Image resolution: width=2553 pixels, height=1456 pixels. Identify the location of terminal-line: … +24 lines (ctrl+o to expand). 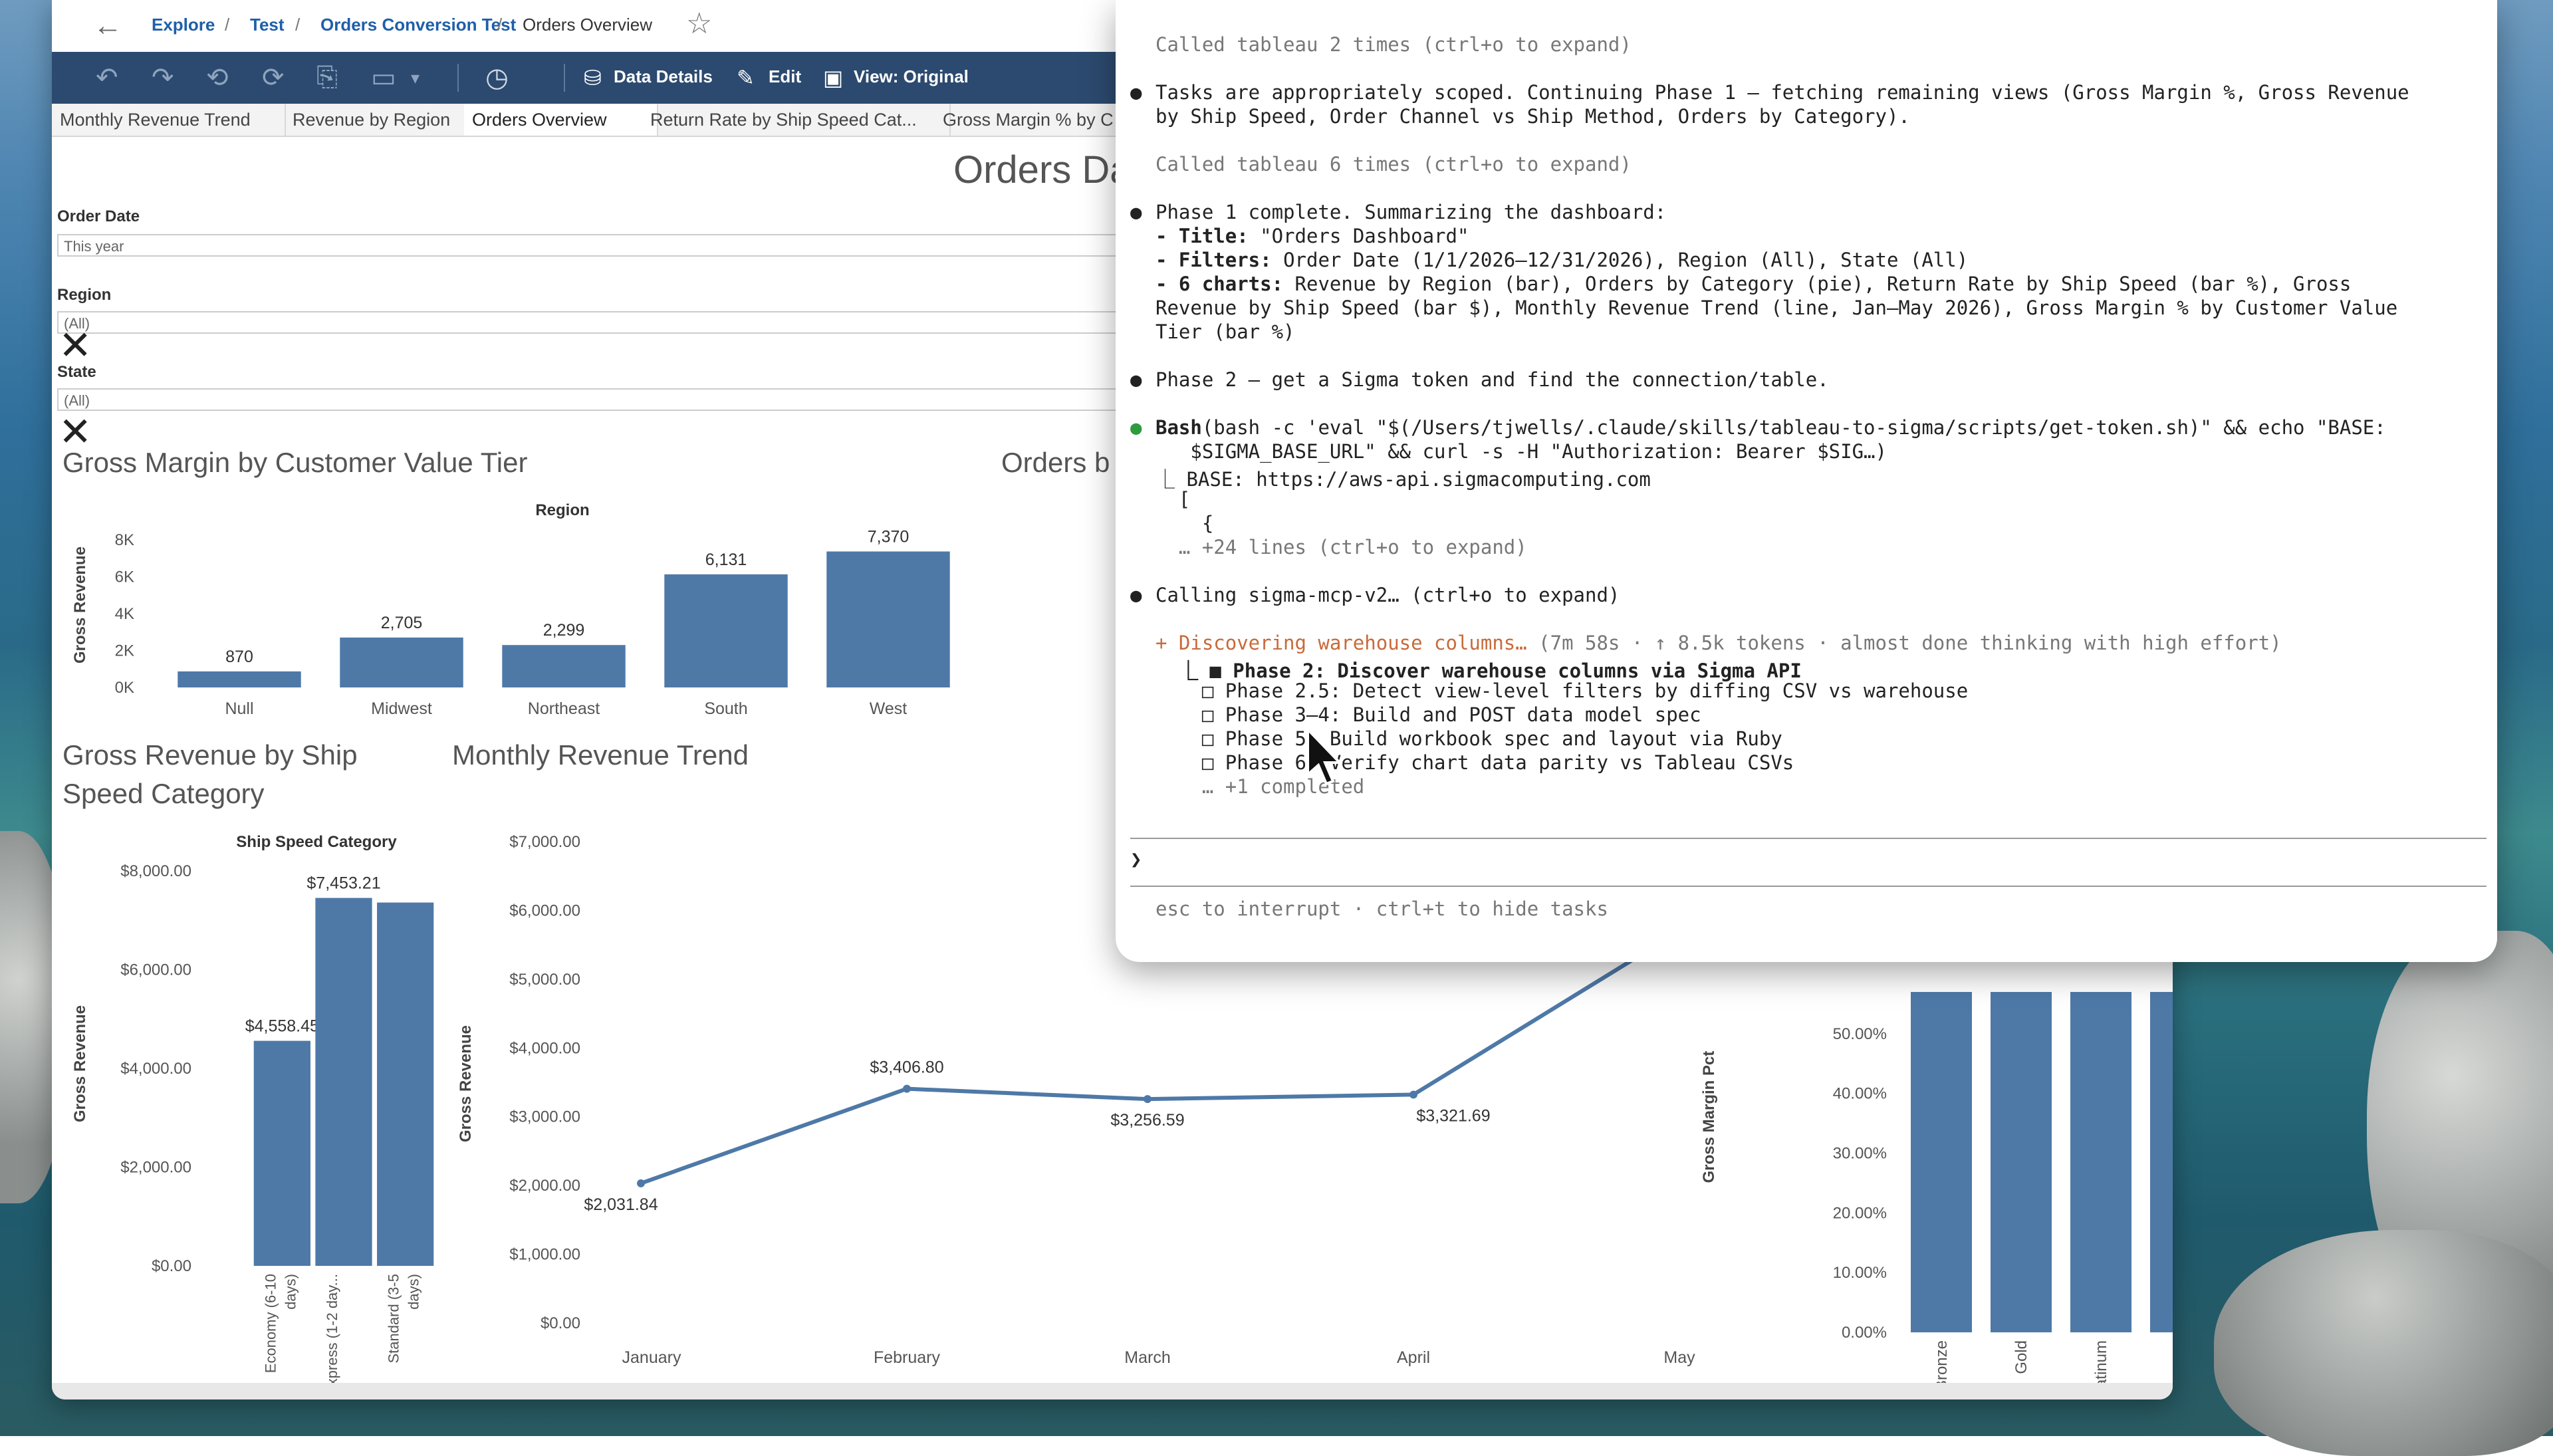
(1341, 547).